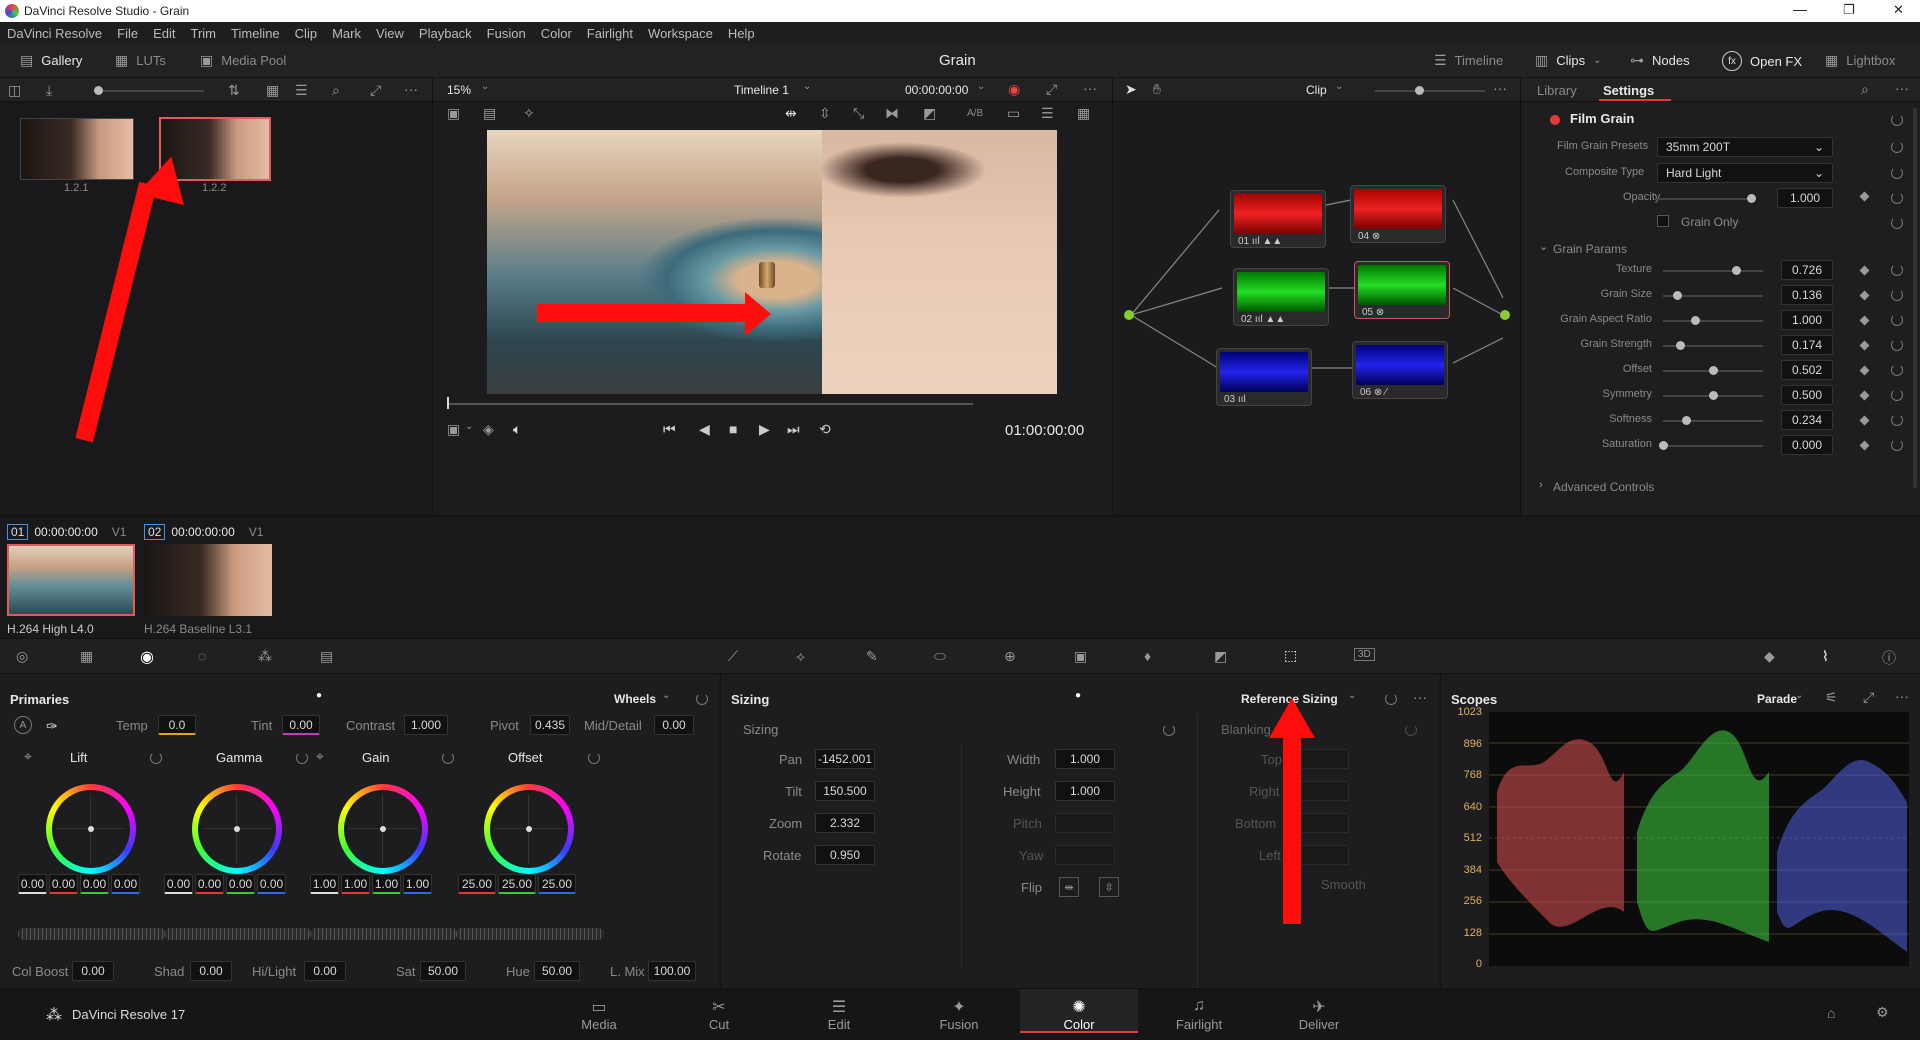  What do you see at coordinates (1663, 221) in the screenshot?
I see `grain-only-checkbox` at bounding box center [1663, 221].